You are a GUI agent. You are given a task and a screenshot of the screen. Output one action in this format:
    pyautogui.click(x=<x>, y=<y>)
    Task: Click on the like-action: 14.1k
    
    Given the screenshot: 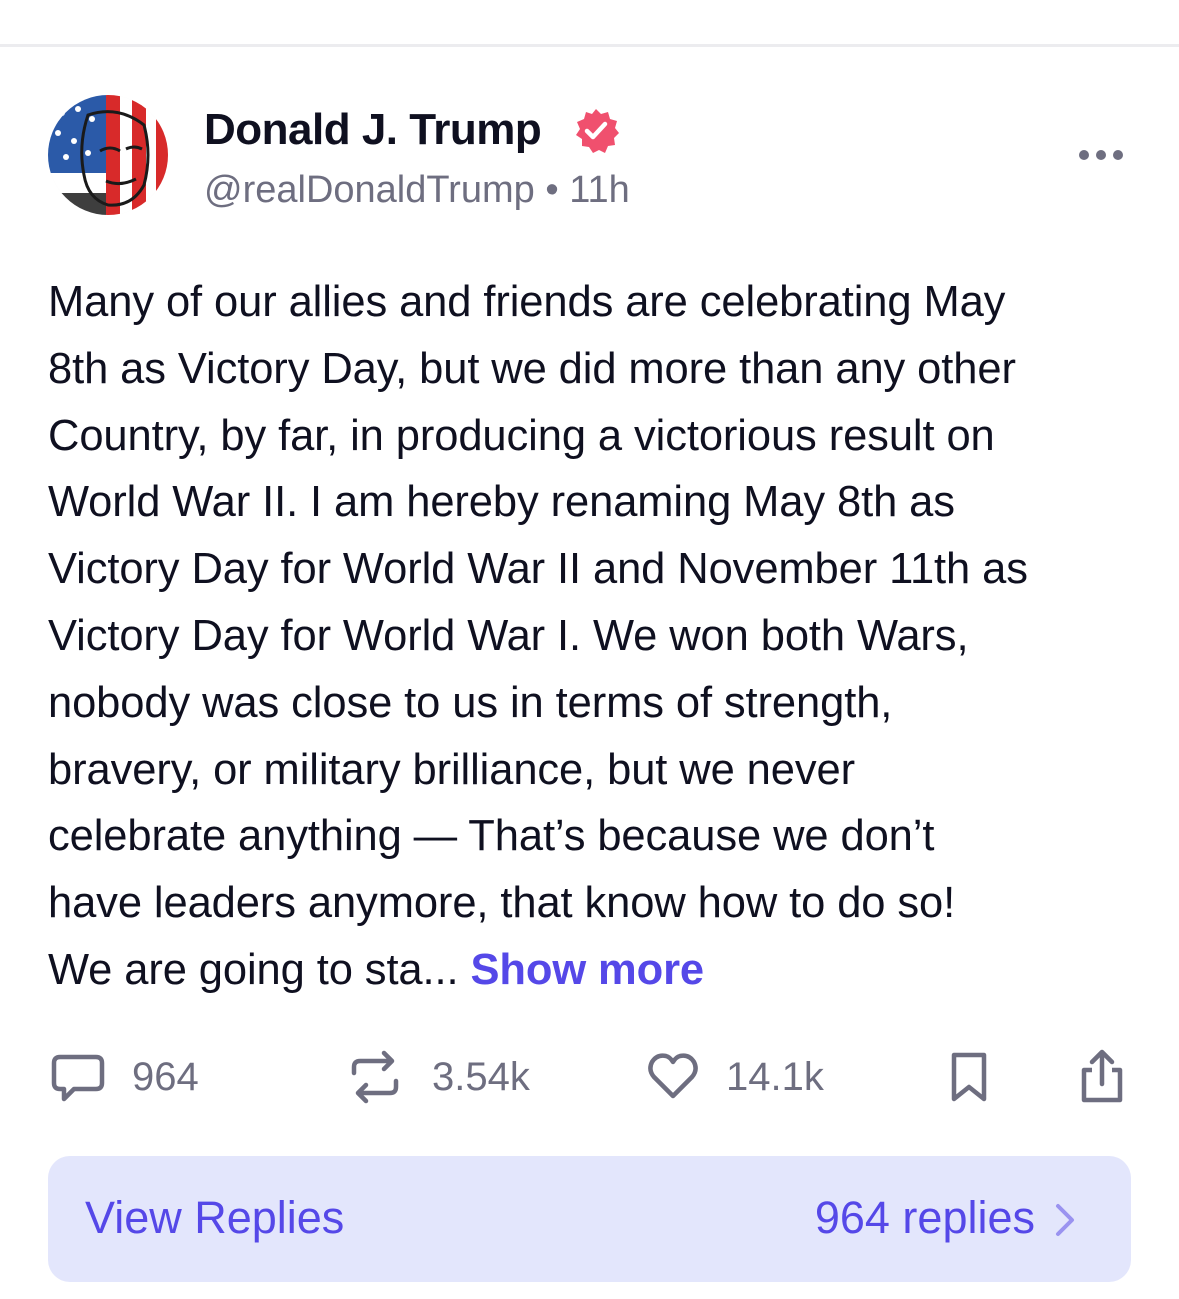 What is the action you would take?
    pyautogui.click(x=735, y=1077)
    